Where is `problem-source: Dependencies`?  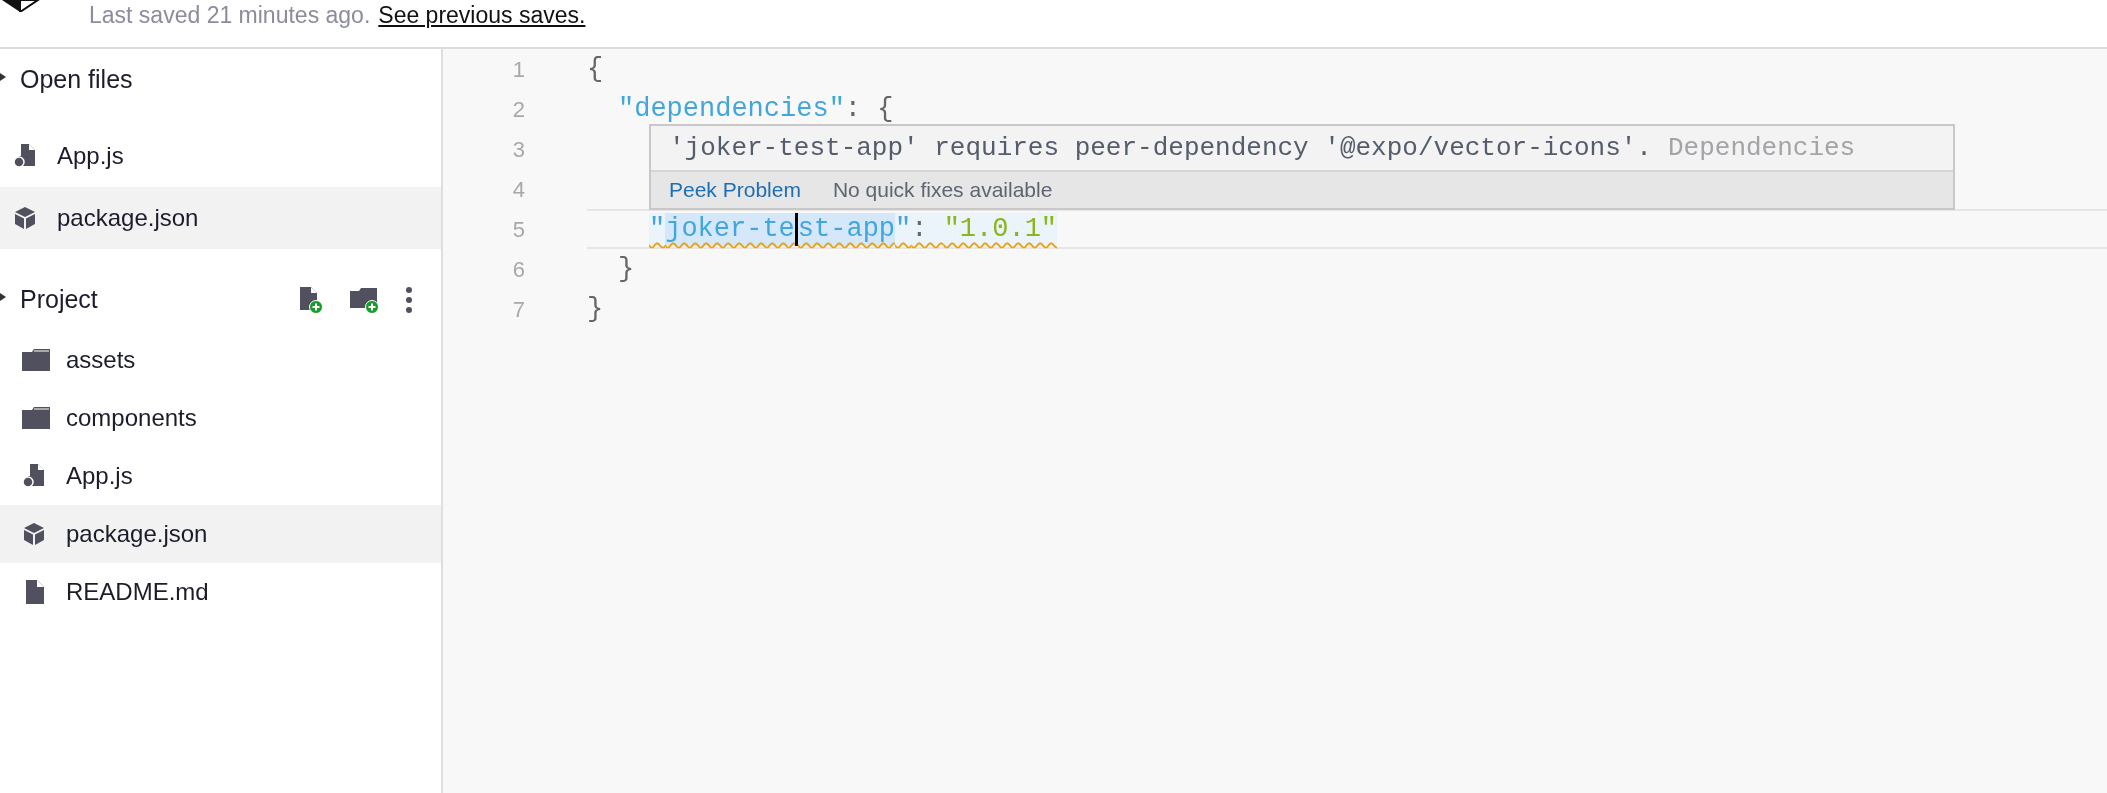 problem-source: Dependencies is located at coordinates (1761, 148).